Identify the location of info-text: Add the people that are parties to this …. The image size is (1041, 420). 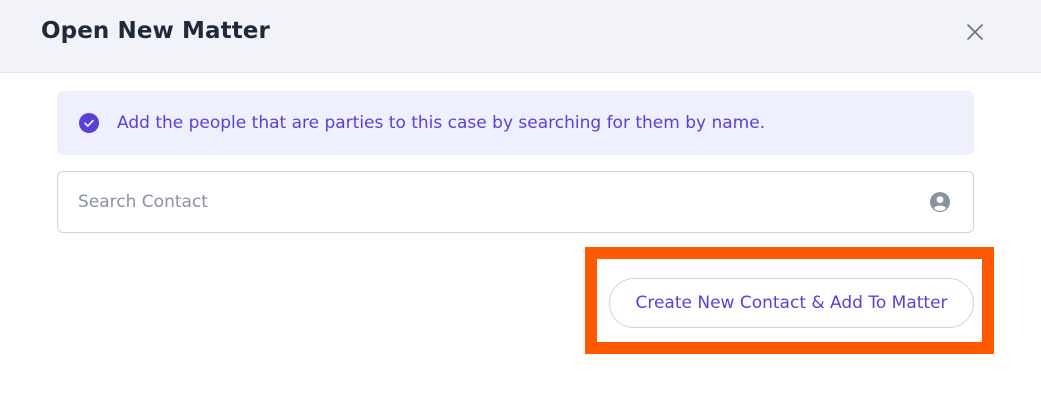
(441, 123).